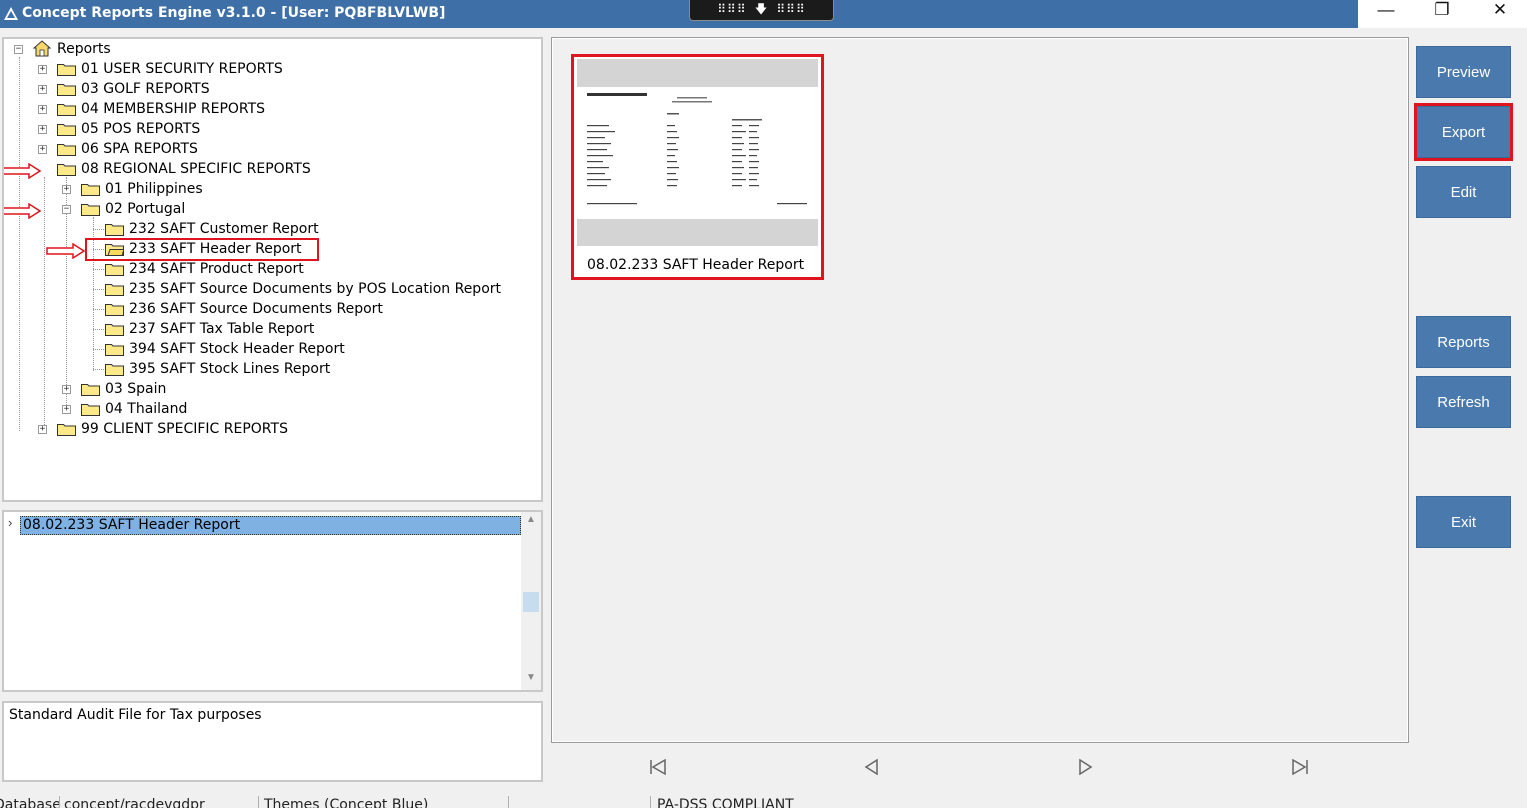 This screenshot has width=1527, height=808. I want to click on reports-button: Reports, so click(1463, 342).